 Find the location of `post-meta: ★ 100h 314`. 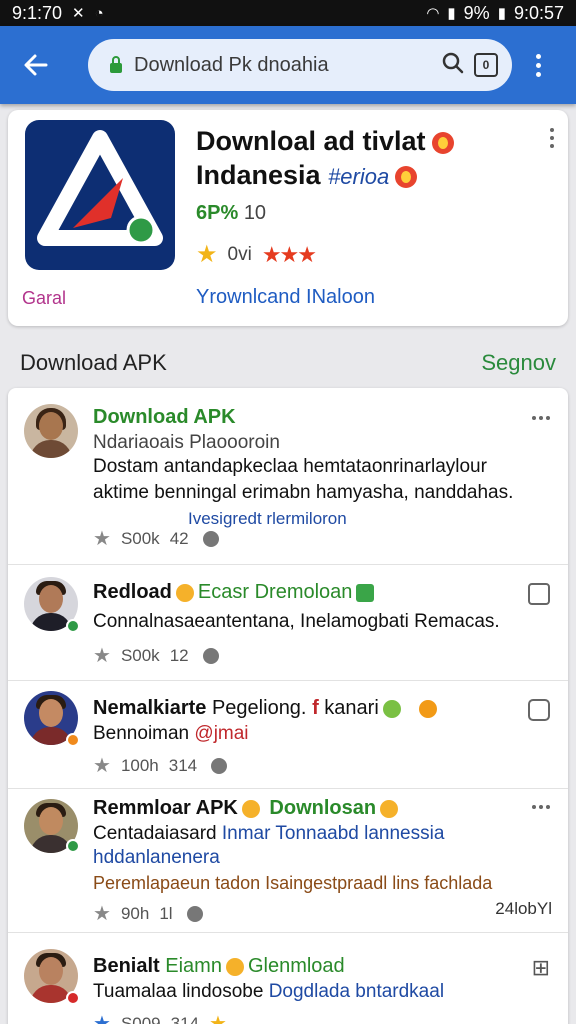

post-meta: ★ 100h 314 is located at coordinates (160, 765).